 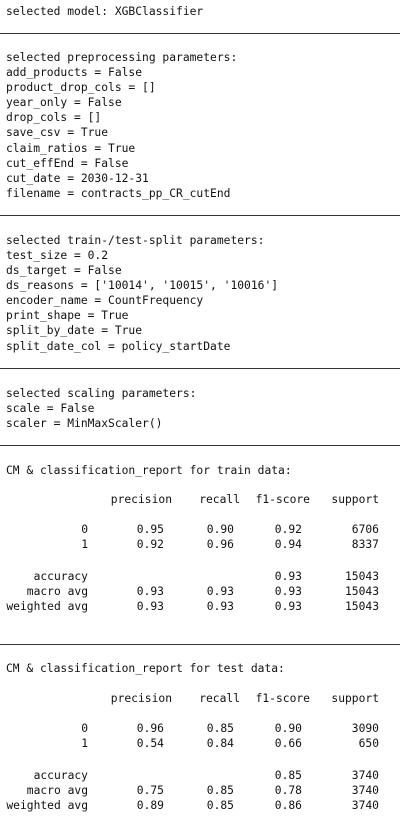 I want to click on train-recall: 0.96, so click(x=220, y=544).